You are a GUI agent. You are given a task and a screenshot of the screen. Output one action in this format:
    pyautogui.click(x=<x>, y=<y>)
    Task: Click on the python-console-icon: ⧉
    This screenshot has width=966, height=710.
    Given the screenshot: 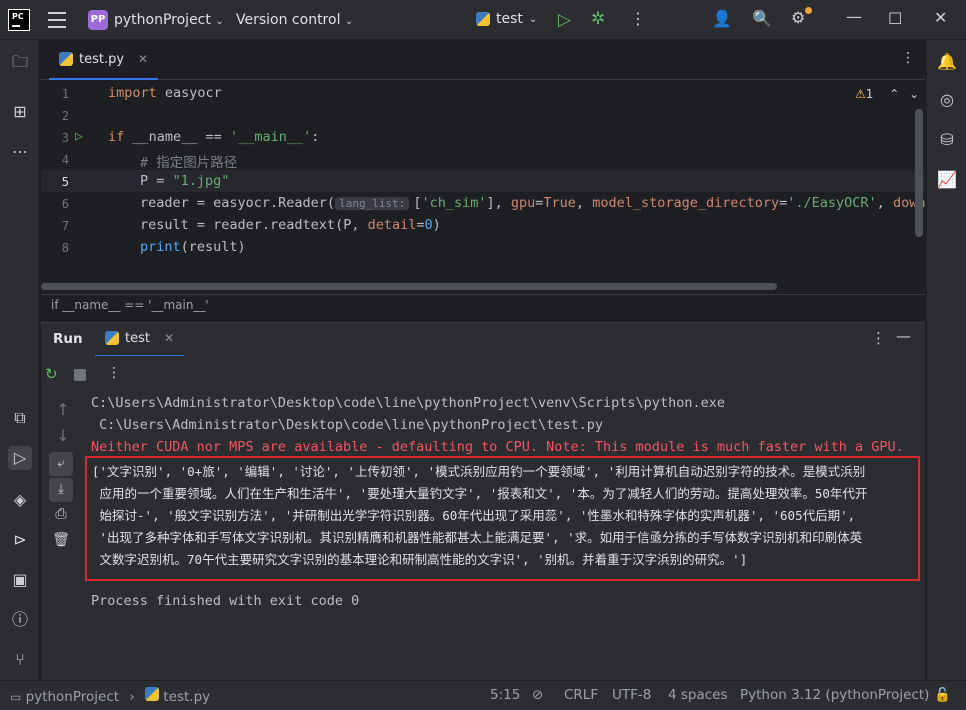 What is the action you would take?
    pyautogui.click(x=20, y=418)
    